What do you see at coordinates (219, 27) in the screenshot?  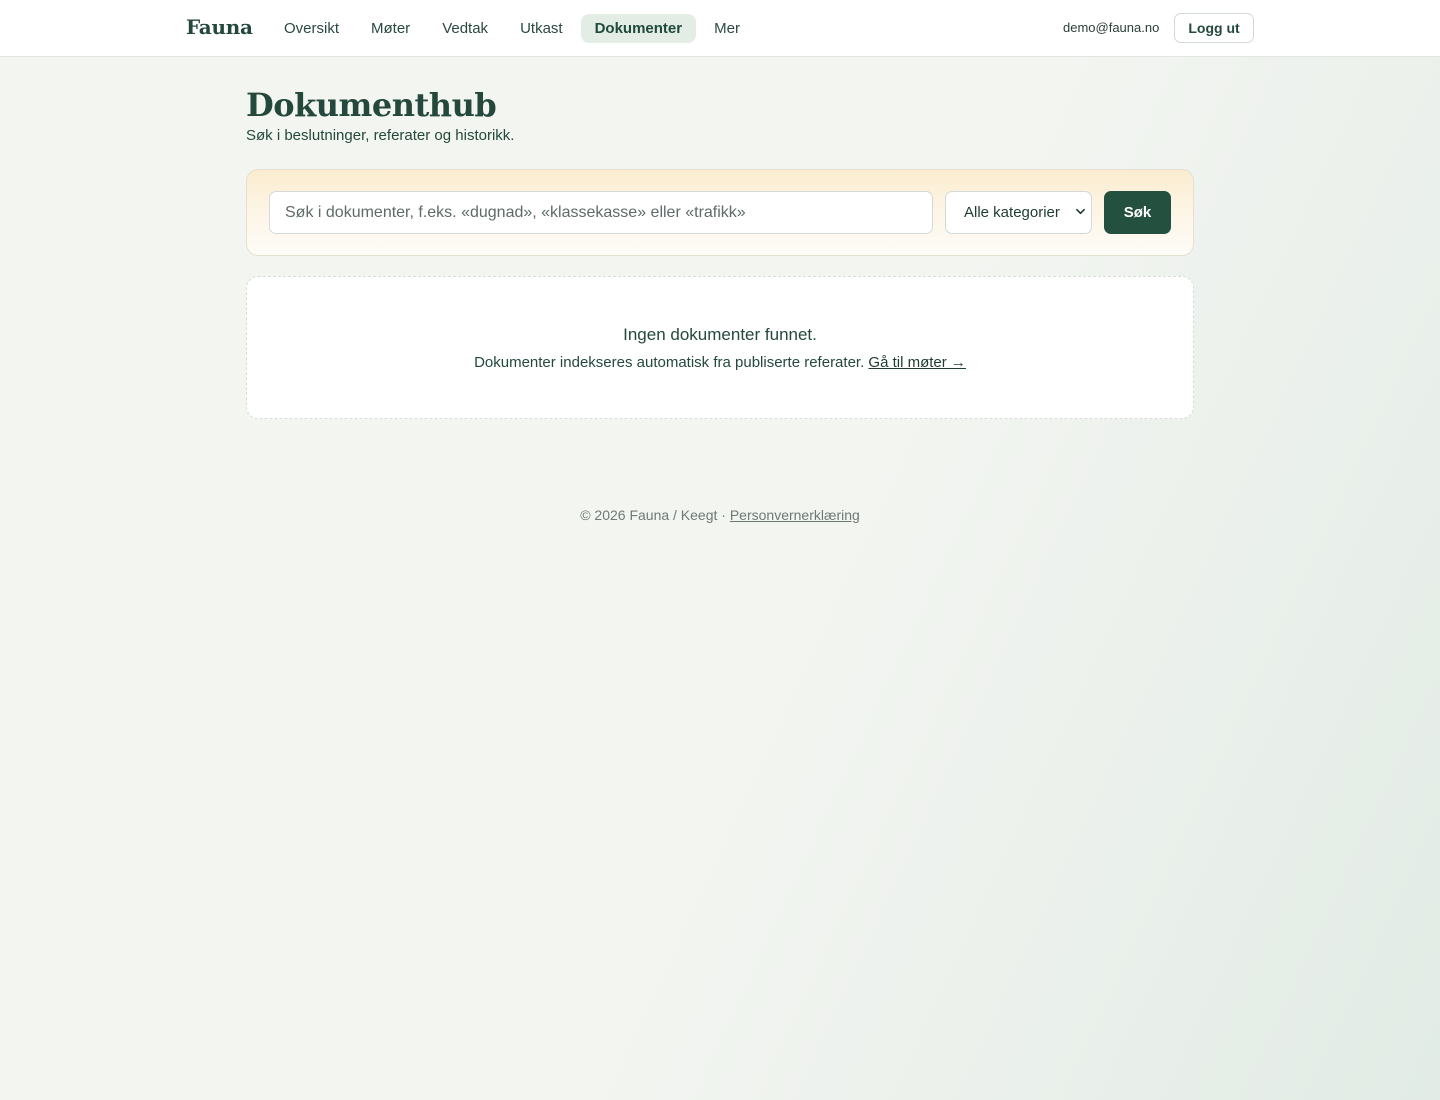 I see `brand-logo: Fauna` at bounding box center [219, 27].